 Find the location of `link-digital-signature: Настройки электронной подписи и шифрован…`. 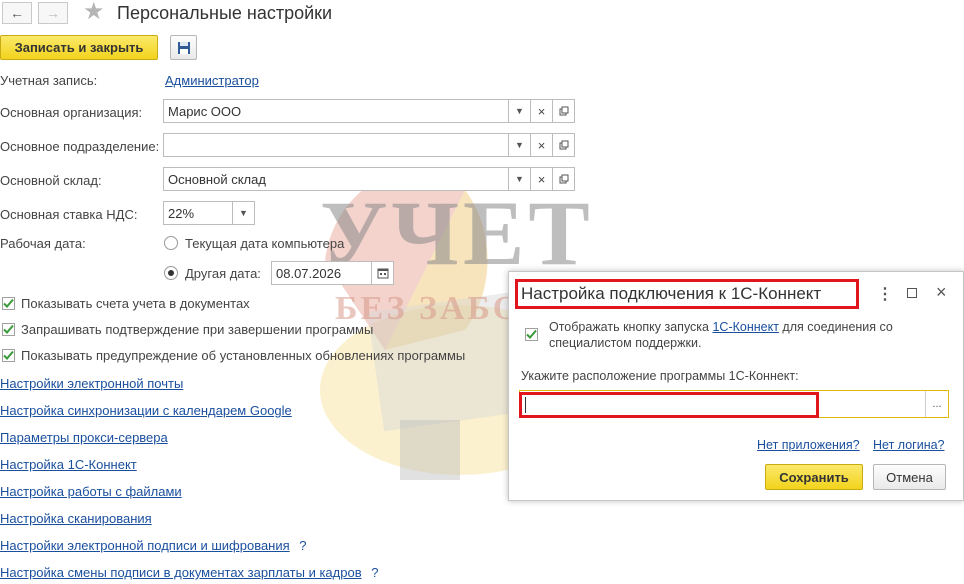

link-digital-signature: Настройки электронной подписи и шифрован… is located at coordinates (145, 545).